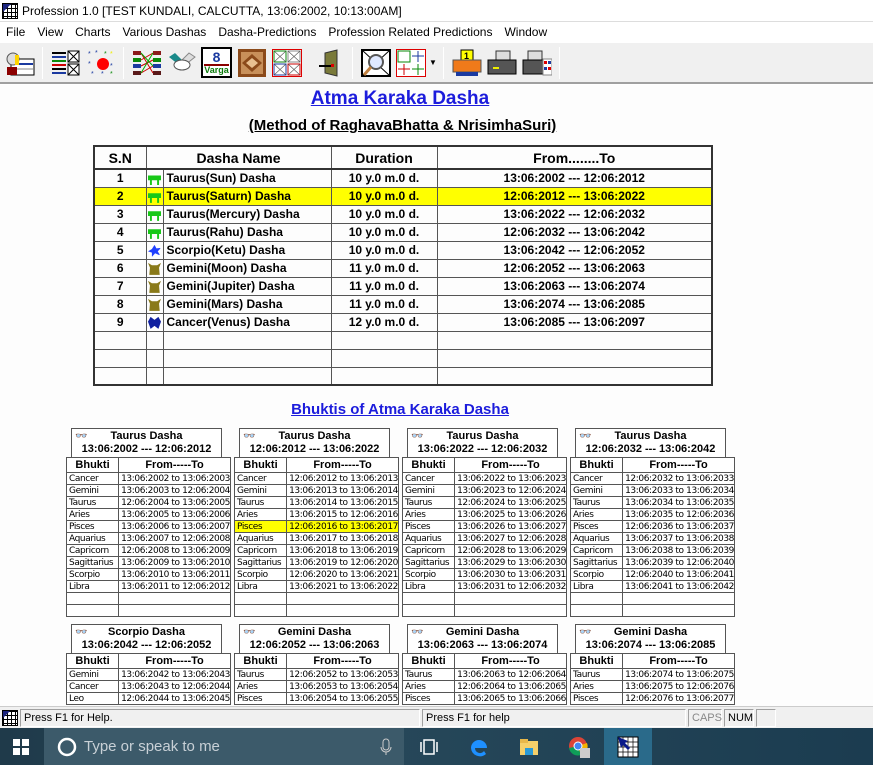 The height and width of the screenshot is (765, 873). What do you see at coordinates (484, 698) in the screenshot?
I see `bhukti-row: Pisces 13:06:2065 to 13:06:2066` at bounding box center [484, 698].